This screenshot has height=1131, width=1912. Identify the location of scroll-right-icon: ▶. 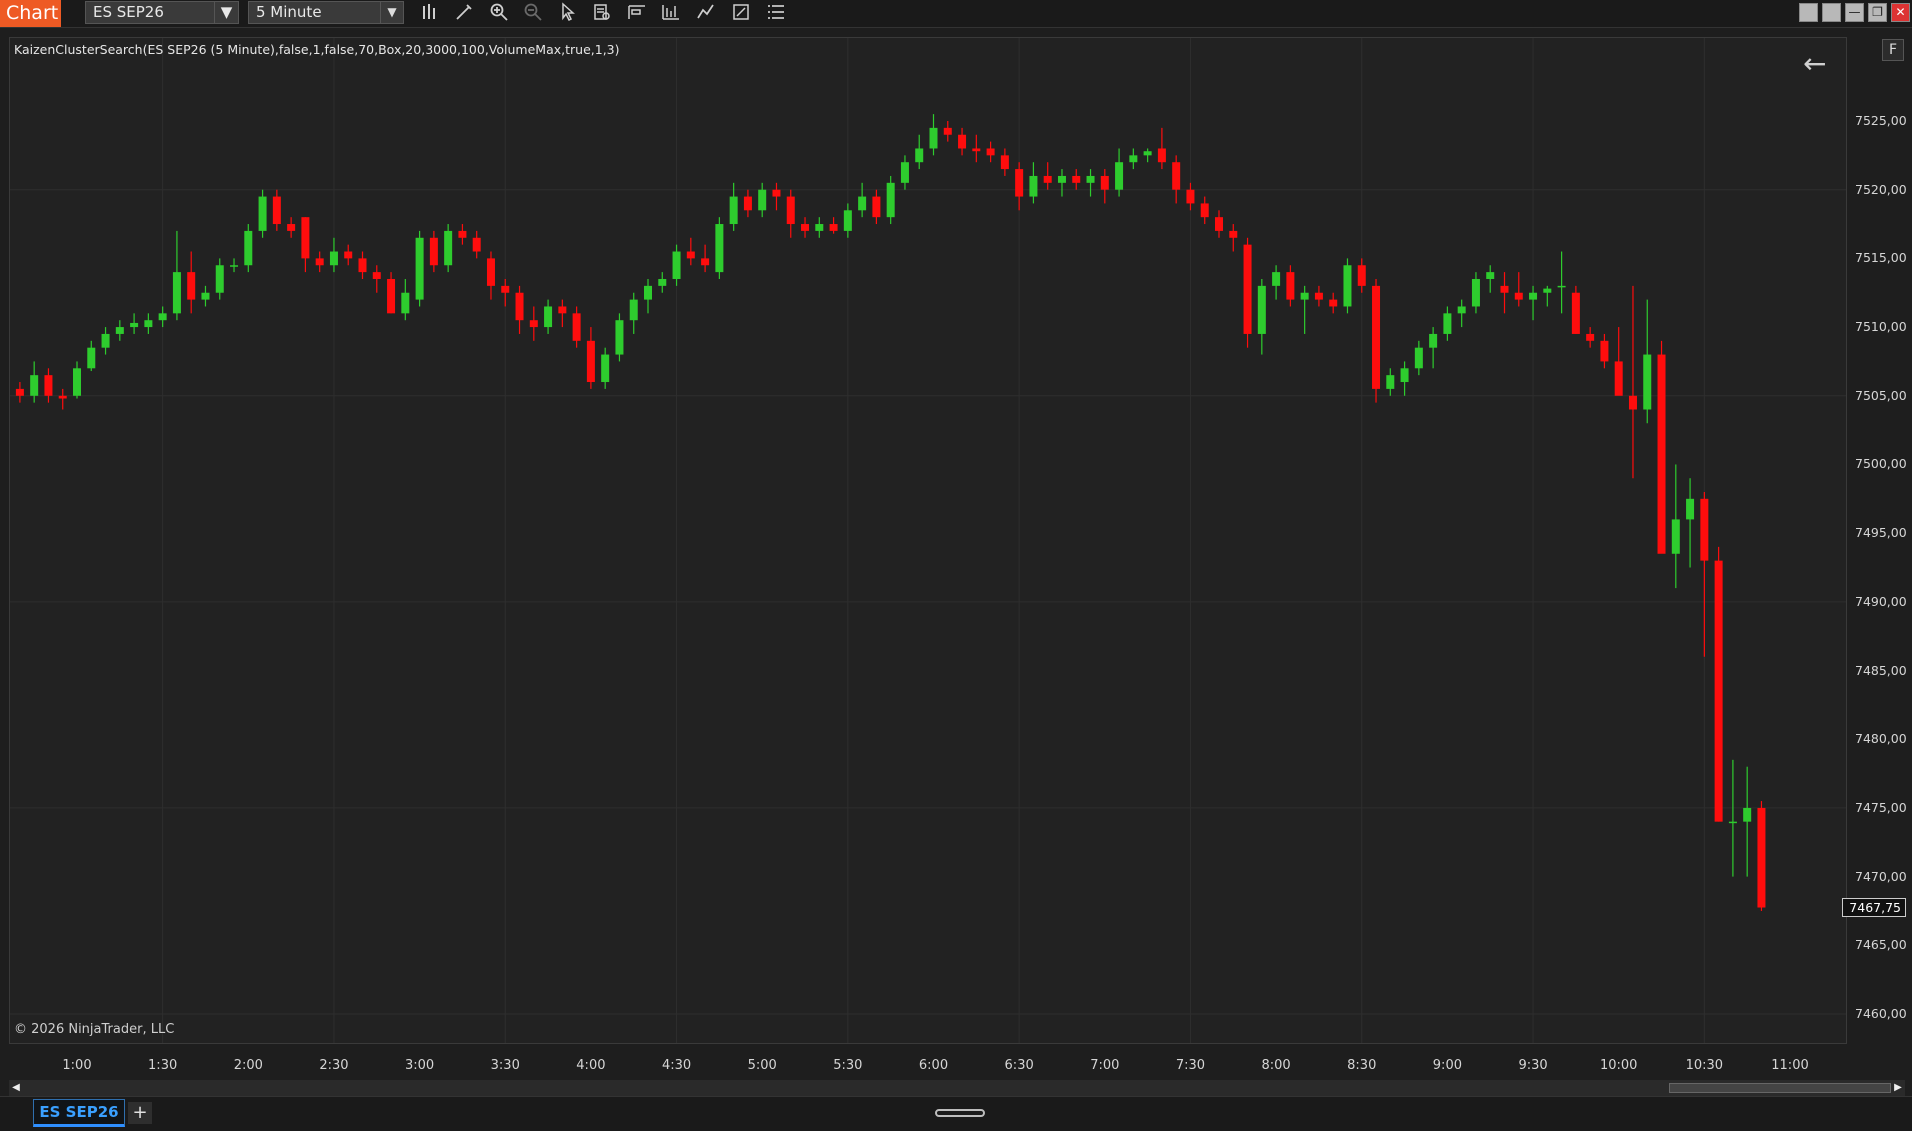
(1898, 1088).